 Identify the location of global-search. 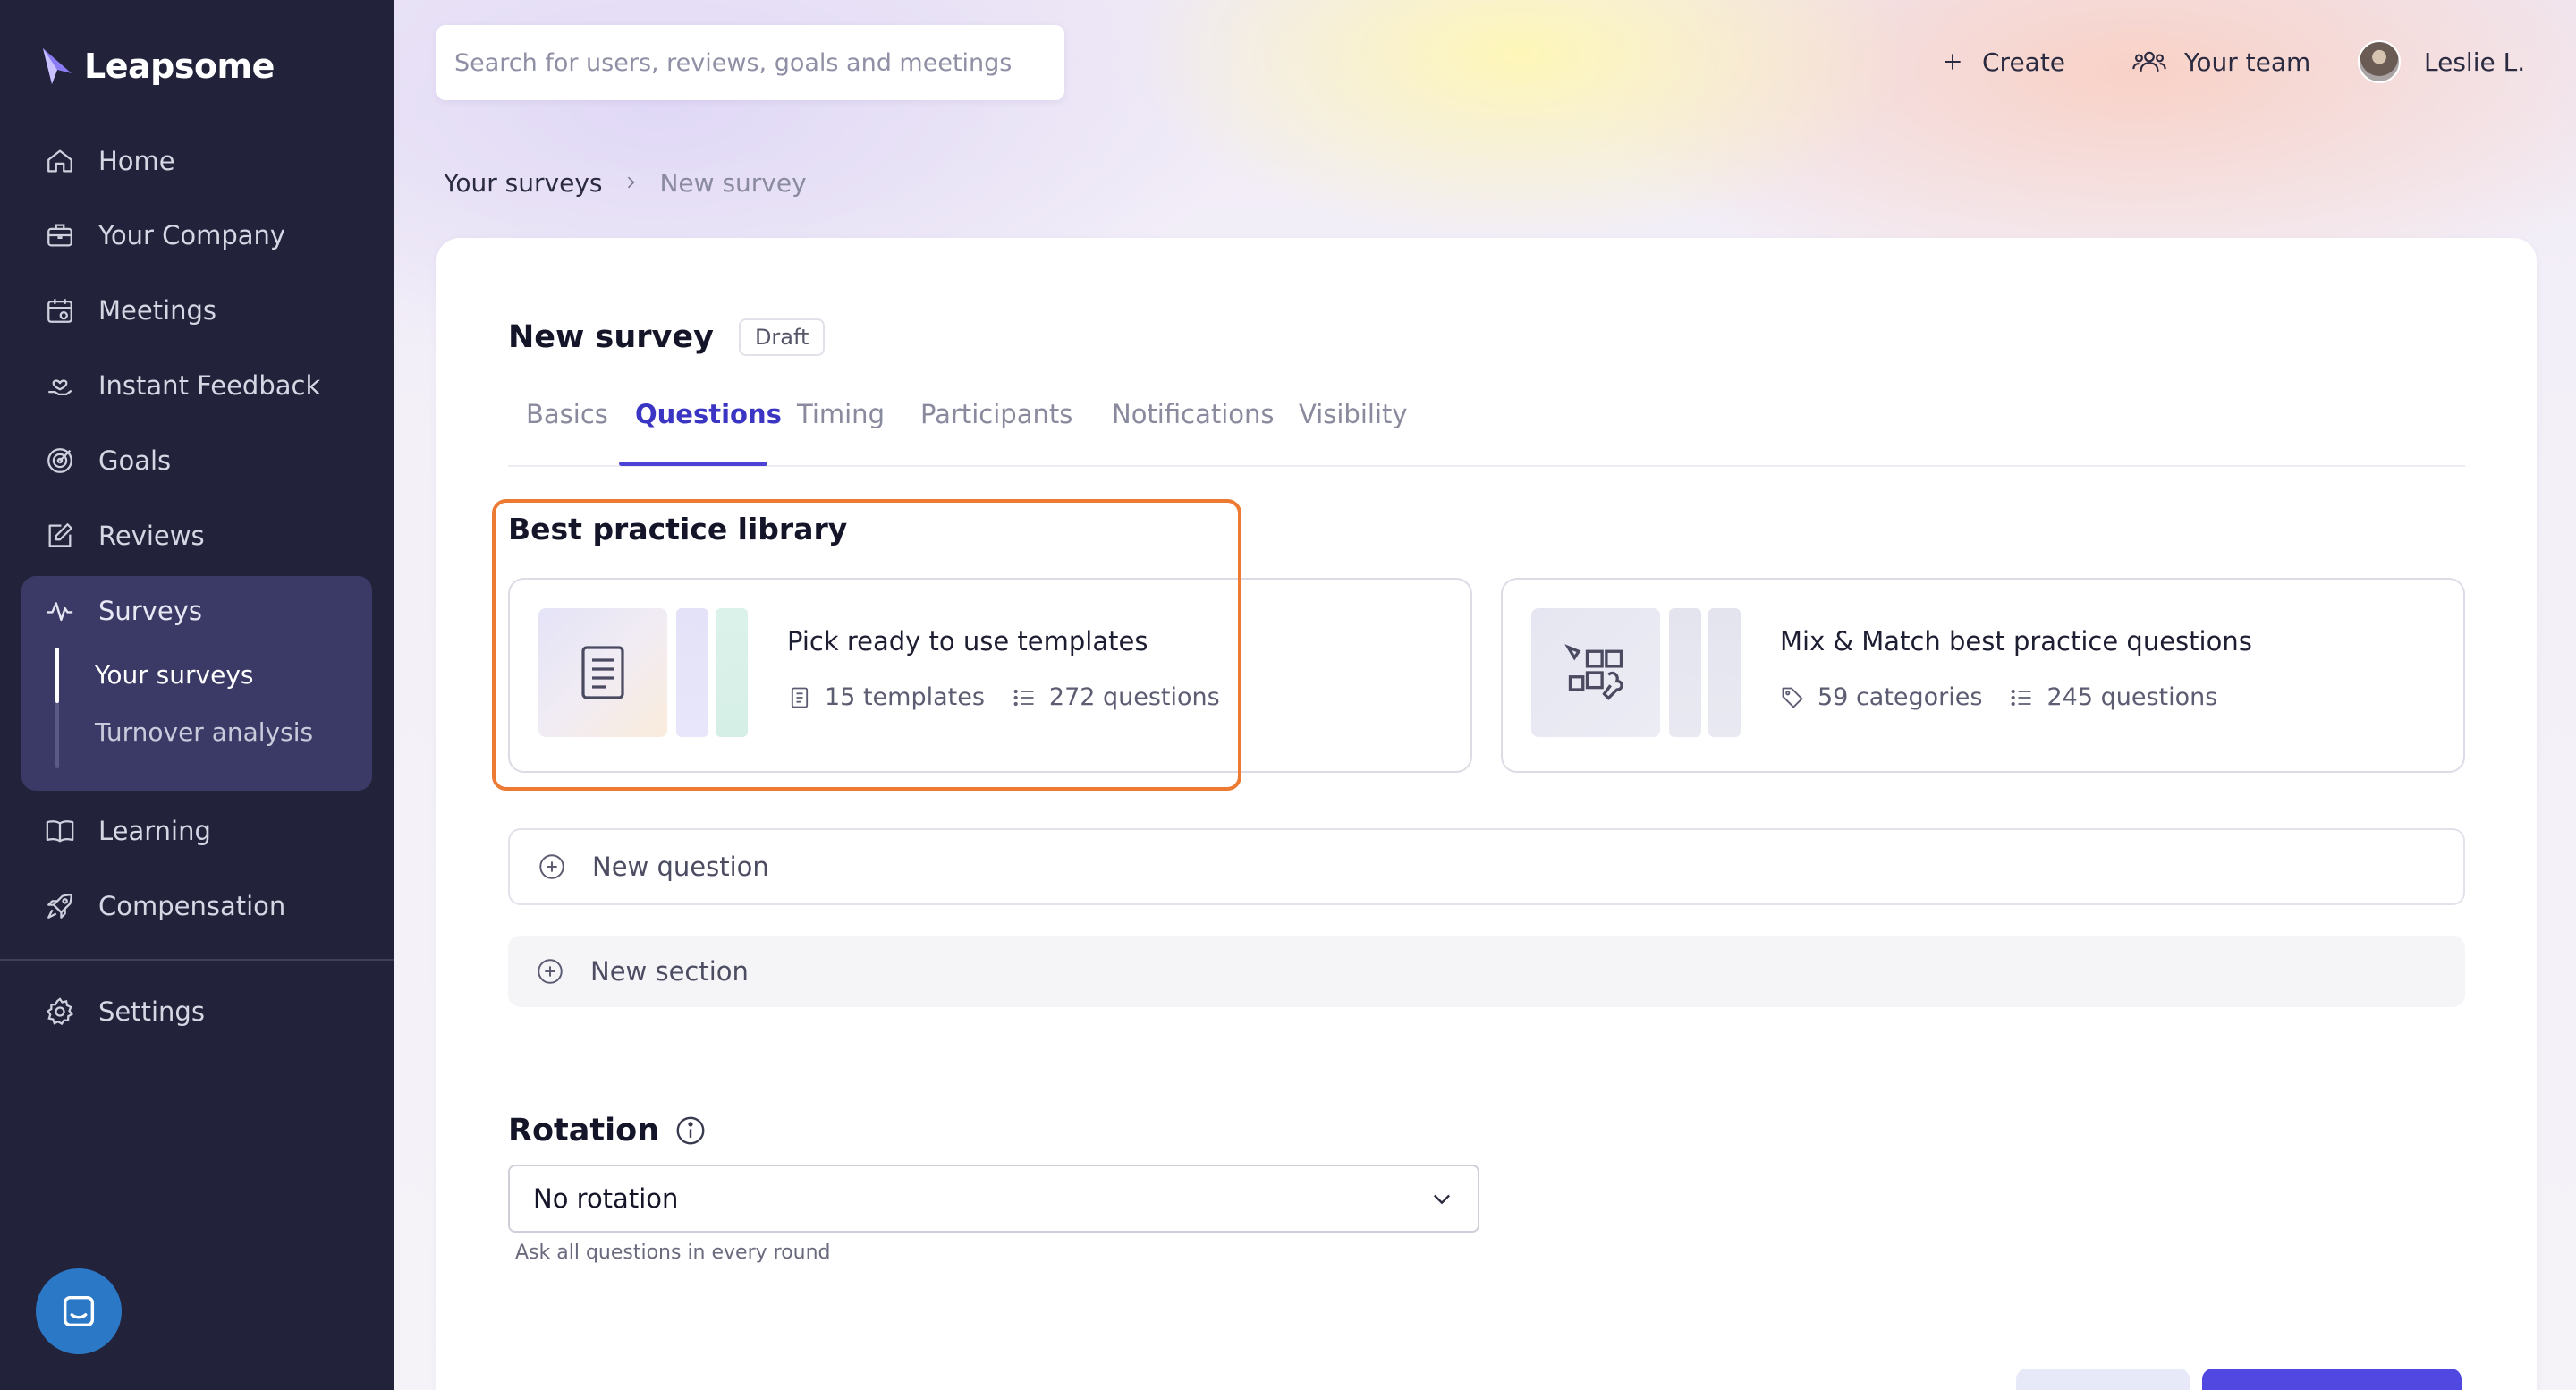
(750, 62).